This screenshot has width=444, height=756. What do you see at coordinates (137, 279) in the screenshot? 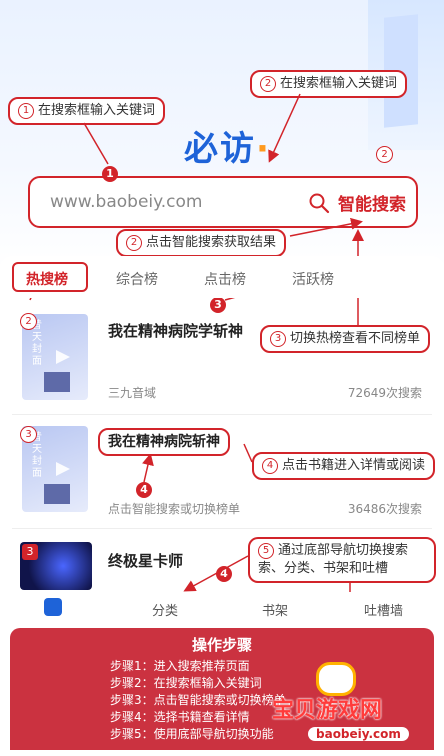
I see `tab-overall: 综合榜` at bounding box center [137, 279].